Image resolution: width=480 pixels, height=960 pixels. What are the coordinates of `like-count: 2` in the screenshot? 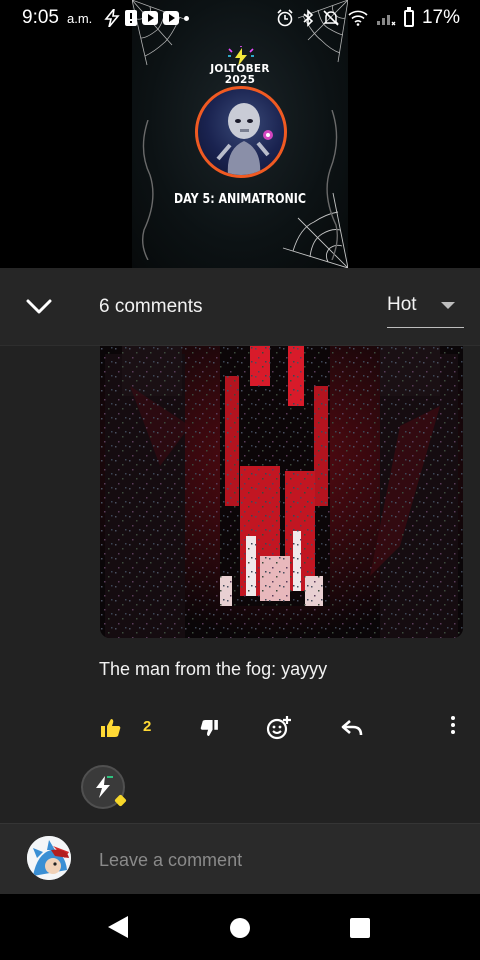 It's located at (147, 726).